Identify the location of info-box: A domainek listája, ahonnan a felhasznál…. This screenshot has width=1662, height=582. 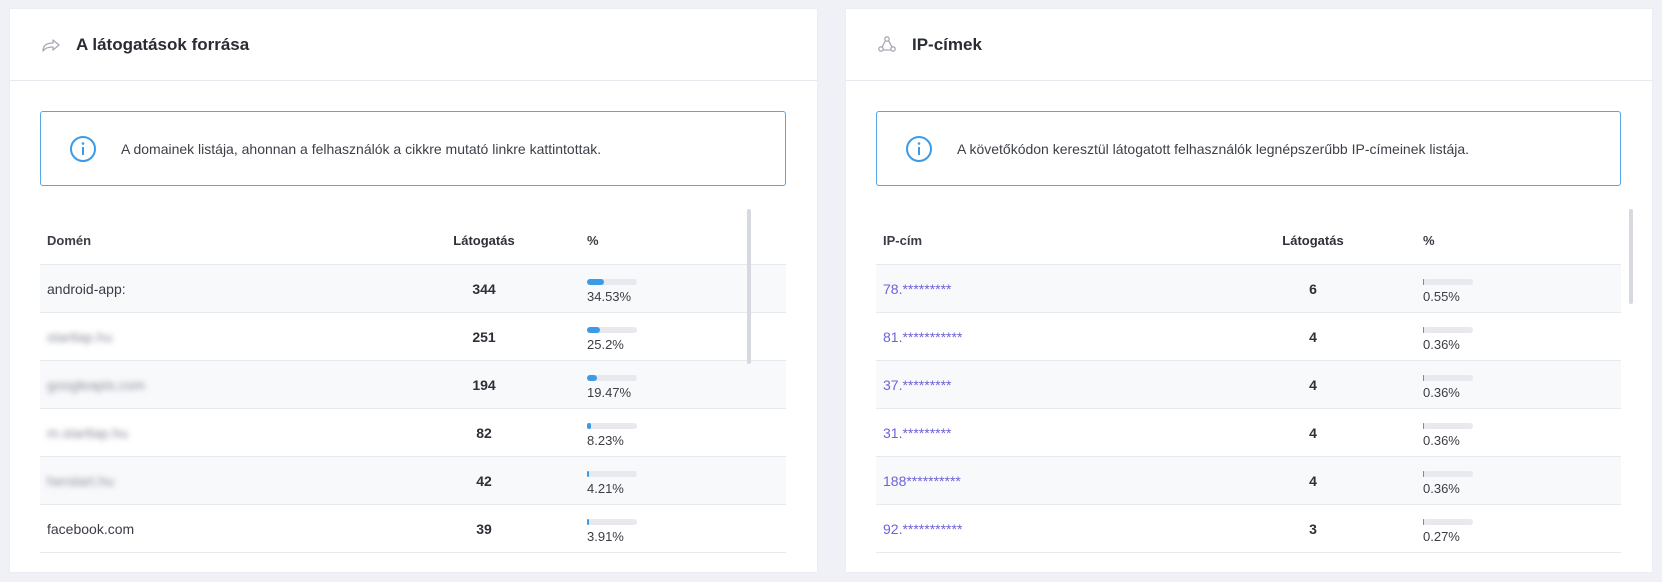
(413, 148).